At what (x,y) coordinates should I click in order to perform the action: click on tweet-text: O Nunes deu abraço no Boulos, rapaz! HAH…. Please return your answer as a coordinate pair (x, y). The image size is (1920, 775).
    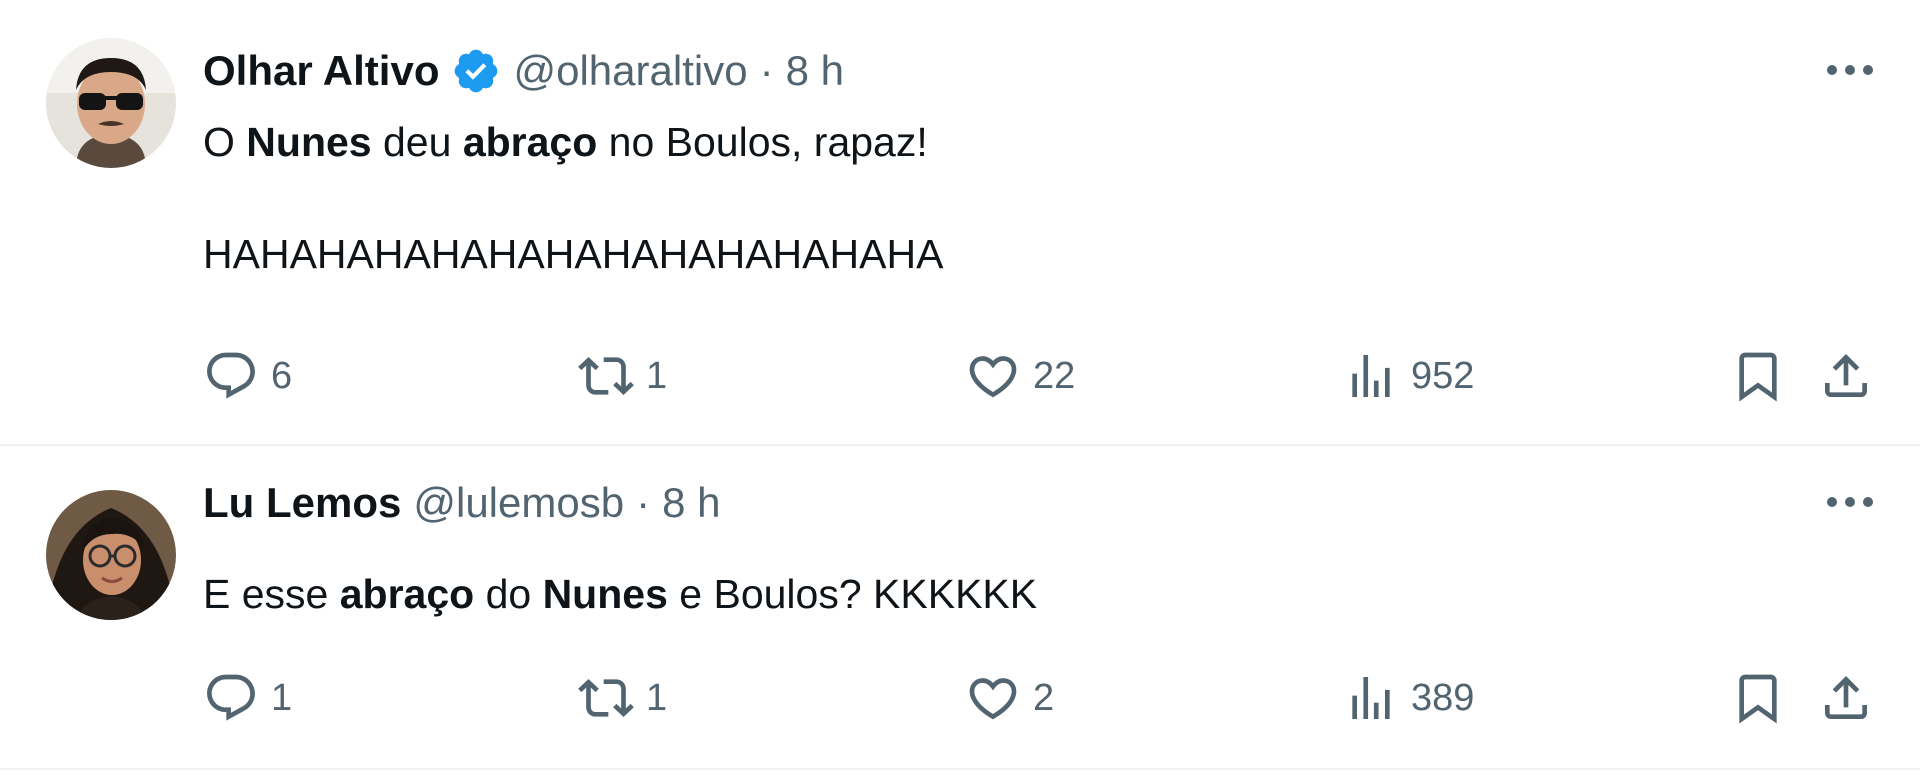
    Looking at the image, I should click on (573, 198).